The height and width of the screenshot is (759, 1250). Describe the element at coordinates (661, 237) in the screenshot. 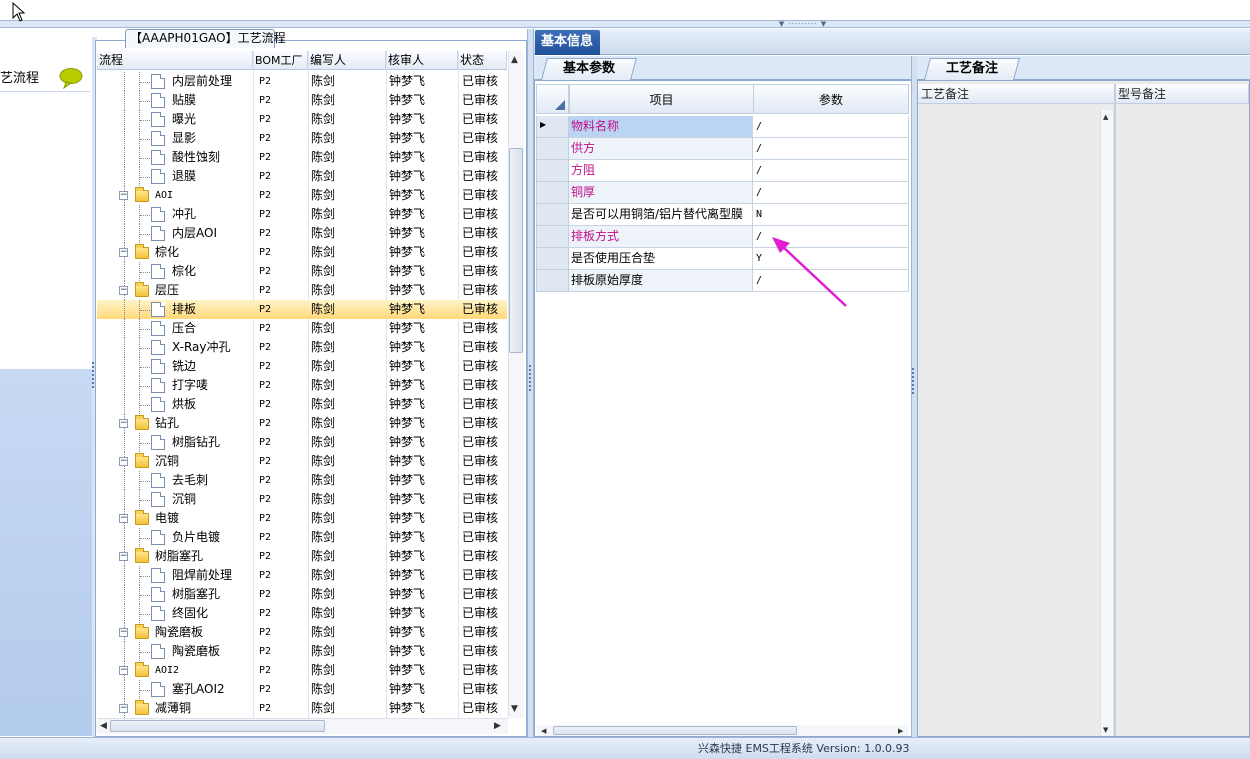

I see `param-item-cell: 排板方式` at that location.